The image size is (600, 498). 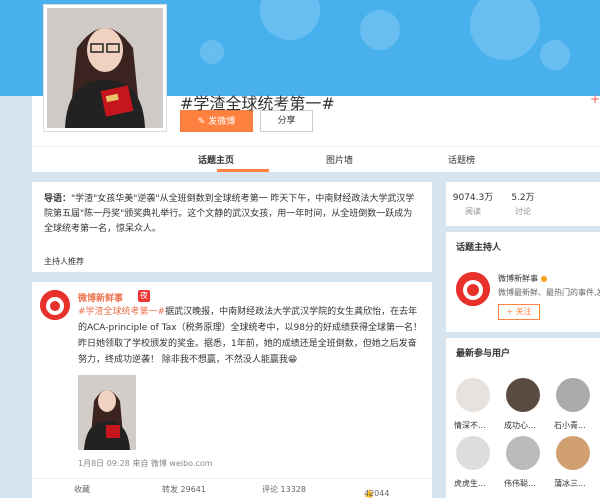 I want to click on stat-discuss: 5.2万 讨论, so click(x=523, y=203).